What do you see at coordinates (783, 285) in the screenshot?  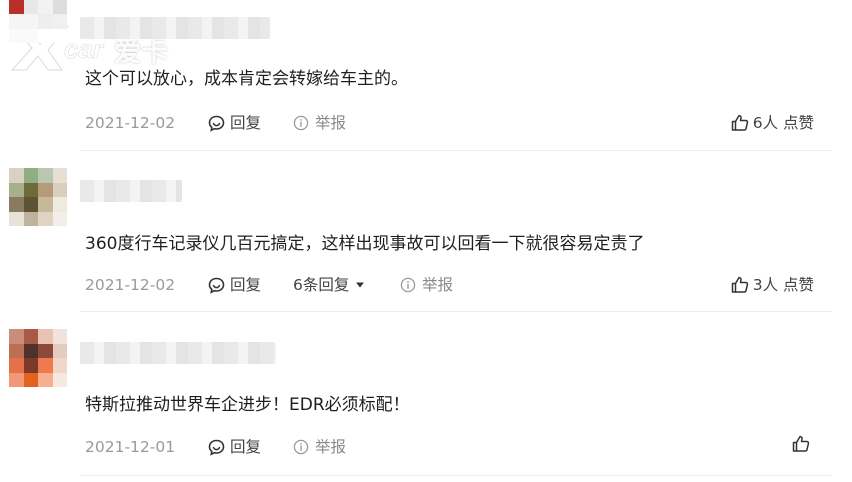 I see `like-count: 3人 点赞` at bounding box center [783, 285].